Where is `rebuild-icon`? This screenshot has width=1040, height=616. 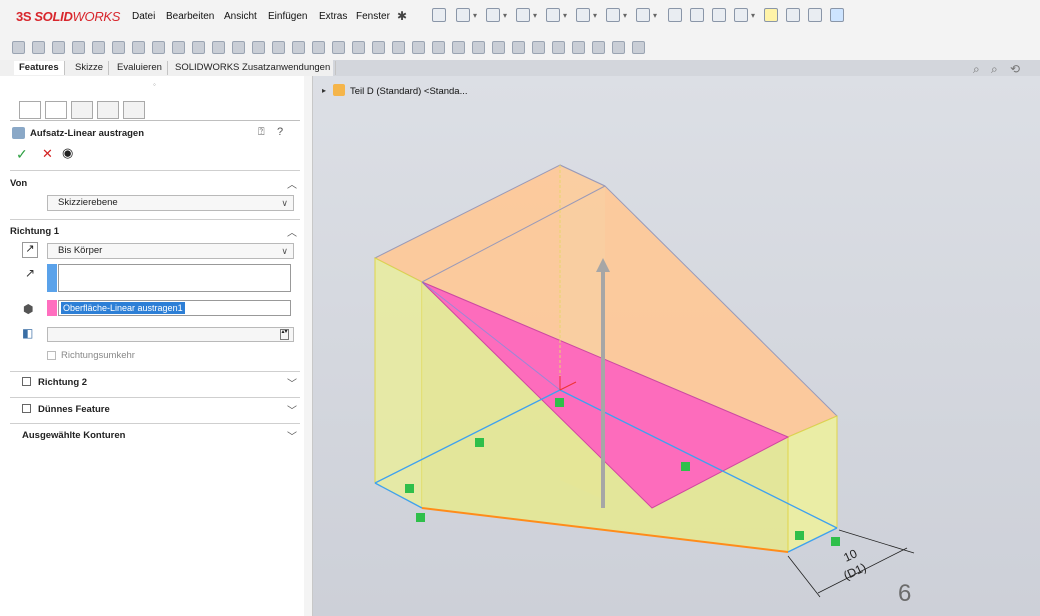 rebuild-icon is located at coordinates (675, 15).